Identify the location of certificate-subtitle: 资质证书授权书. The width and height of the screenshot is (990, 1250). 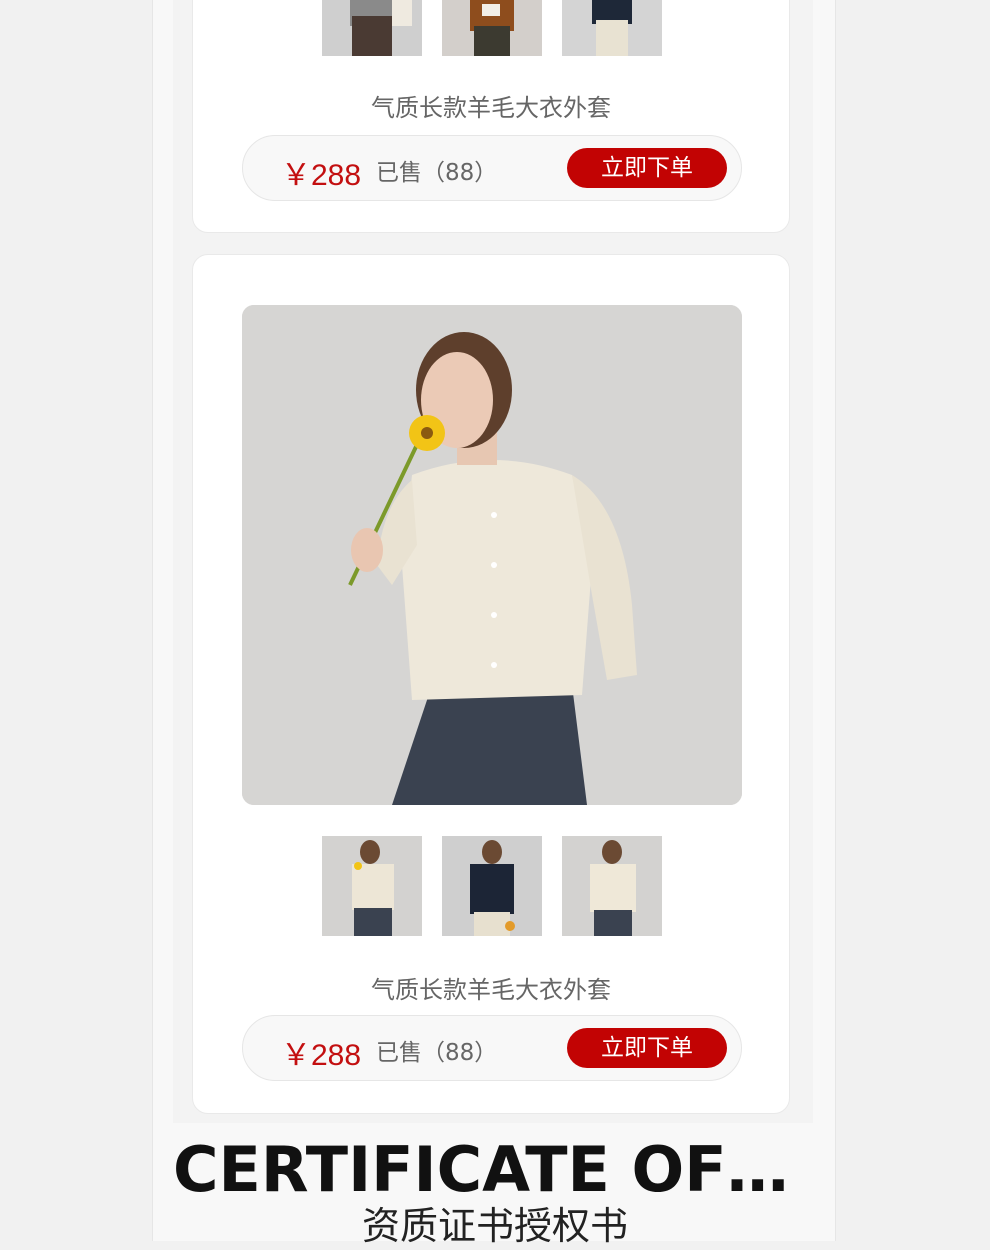
(494, 1226).